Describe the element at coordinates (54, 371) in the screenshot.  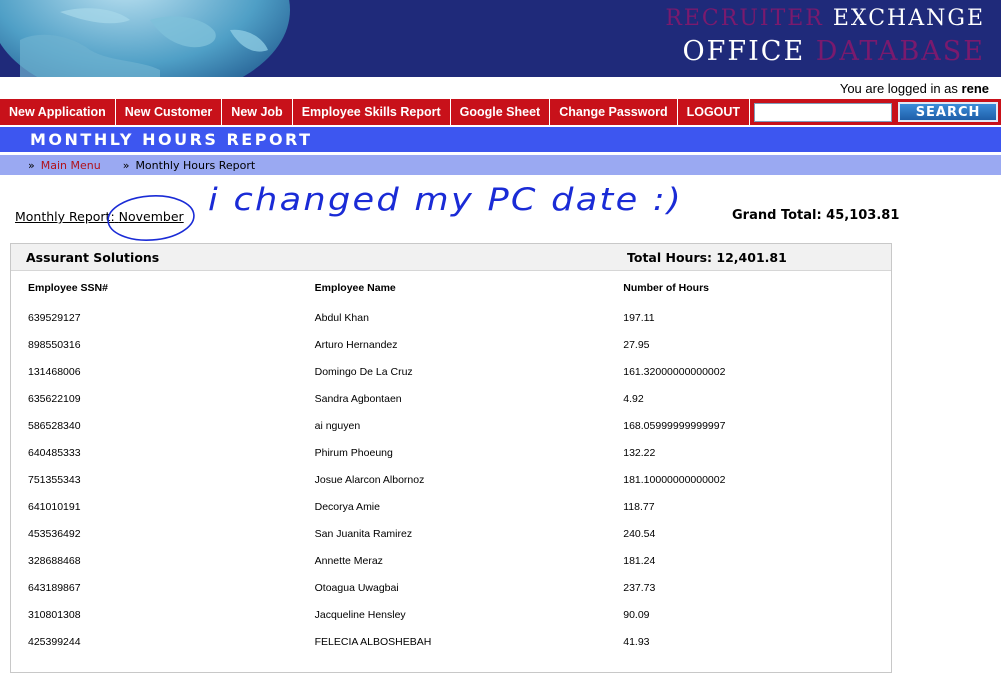
I see `cell-ssn: 131468006` at that location.